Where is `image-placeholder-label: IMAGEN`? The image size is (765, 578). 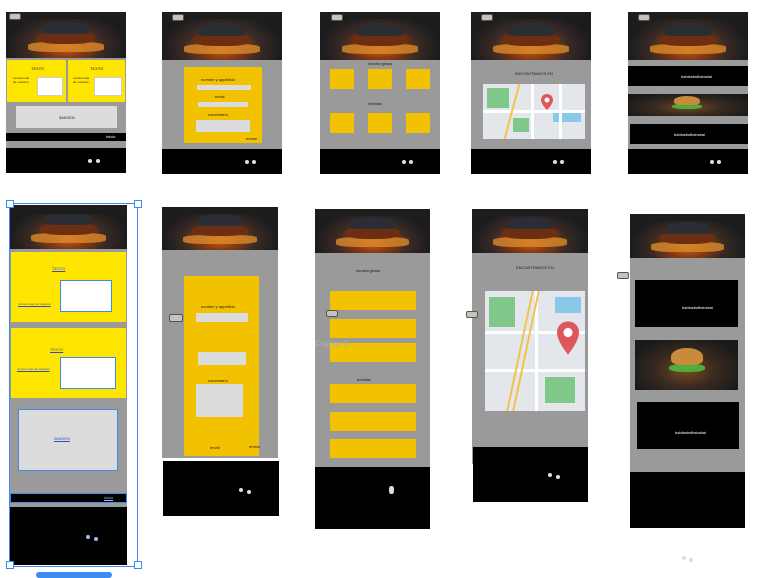 image-placeholder-label: IMAGEN is located at coordinates (67, 117).